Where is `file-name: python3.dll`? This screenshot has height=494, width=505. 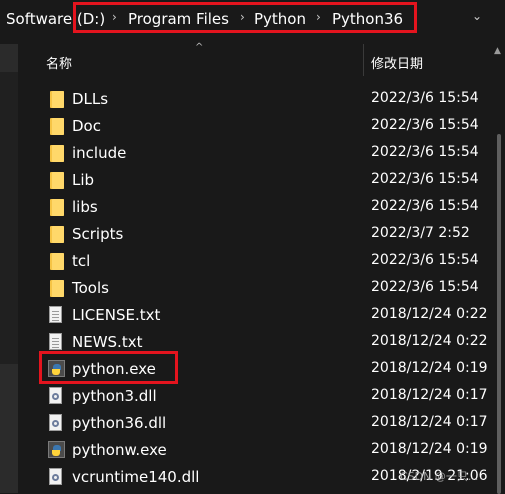
file-name: python3.dll is located at coordinates (114, 396).